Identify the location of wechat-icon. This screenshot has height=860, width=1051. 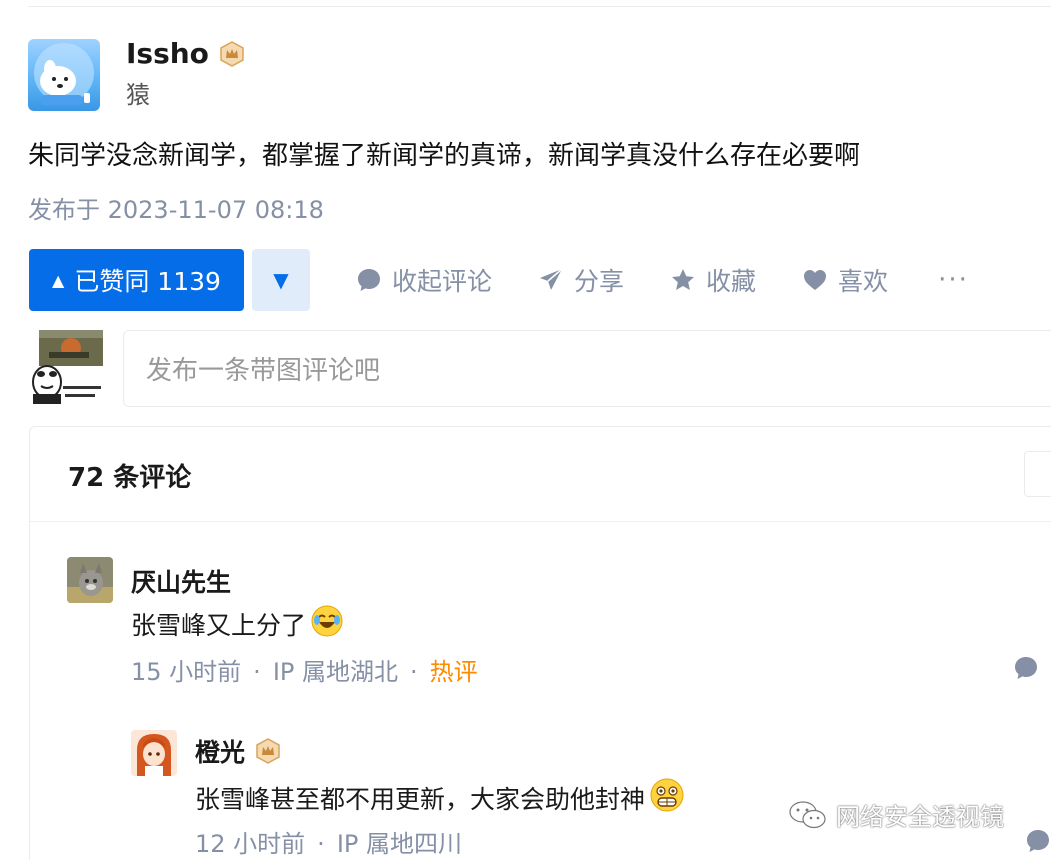
(807, 814).